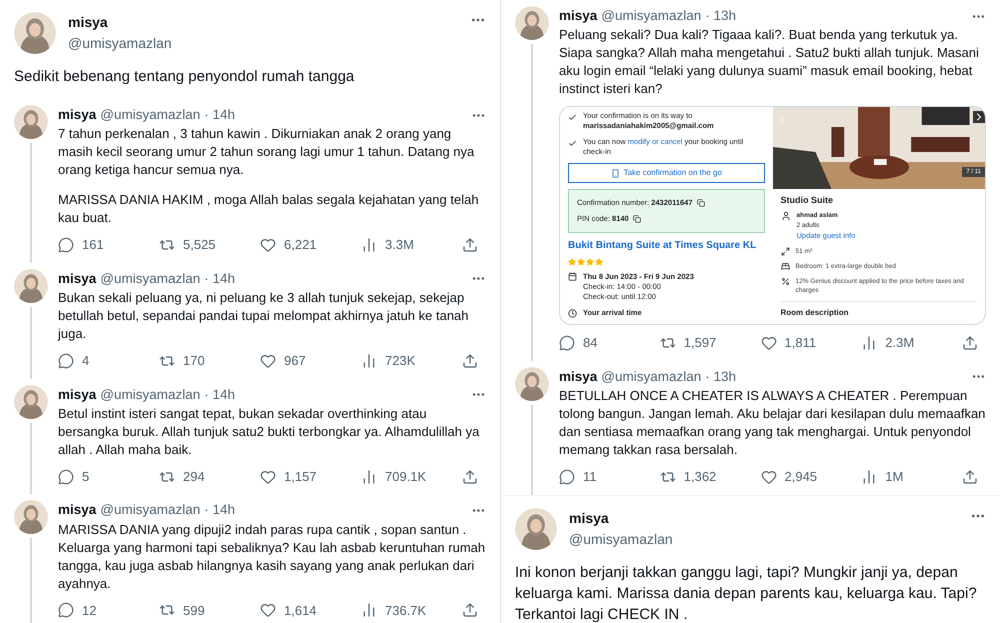 The height and width of the screenshot is (623, 1000). What do you see at coordinates (269, 431) in the screenshot?
I see `tweet-text: Betul instint isteri sangat tepat, bukan sekadar overthinking atau bersangka buruk. Allah tunjuk satu2 bukti terbongkar ya. Alhamdulillah ya allah . Allah maha baik.` at bounding box center [269, 431].